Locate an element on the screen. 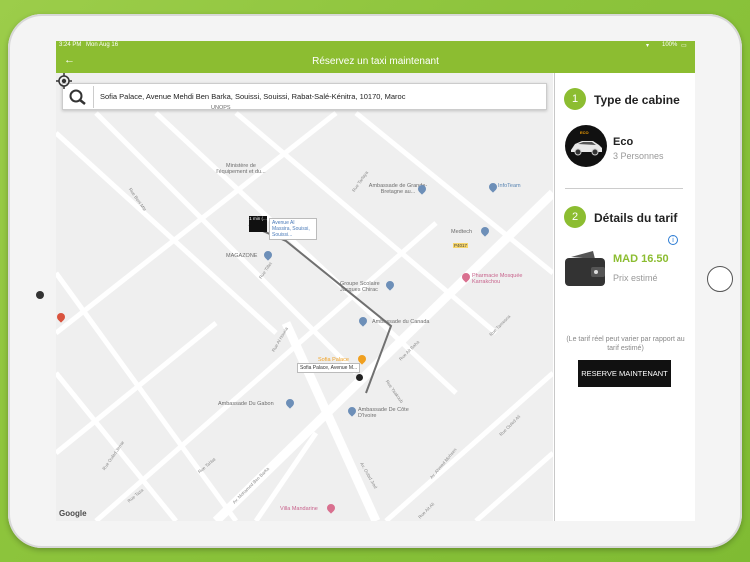 This screenshot has height=562, width=750. estimated-price-label: Prix estimé is located at coordinates (635, 278).